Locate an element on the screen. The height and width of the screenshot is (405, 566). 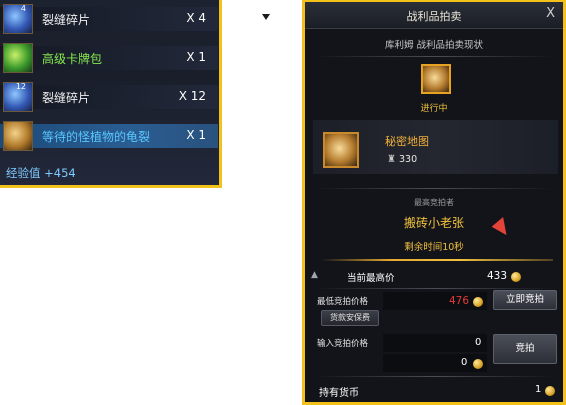
loot-badge: 12 is located at coordinates (20, 86).